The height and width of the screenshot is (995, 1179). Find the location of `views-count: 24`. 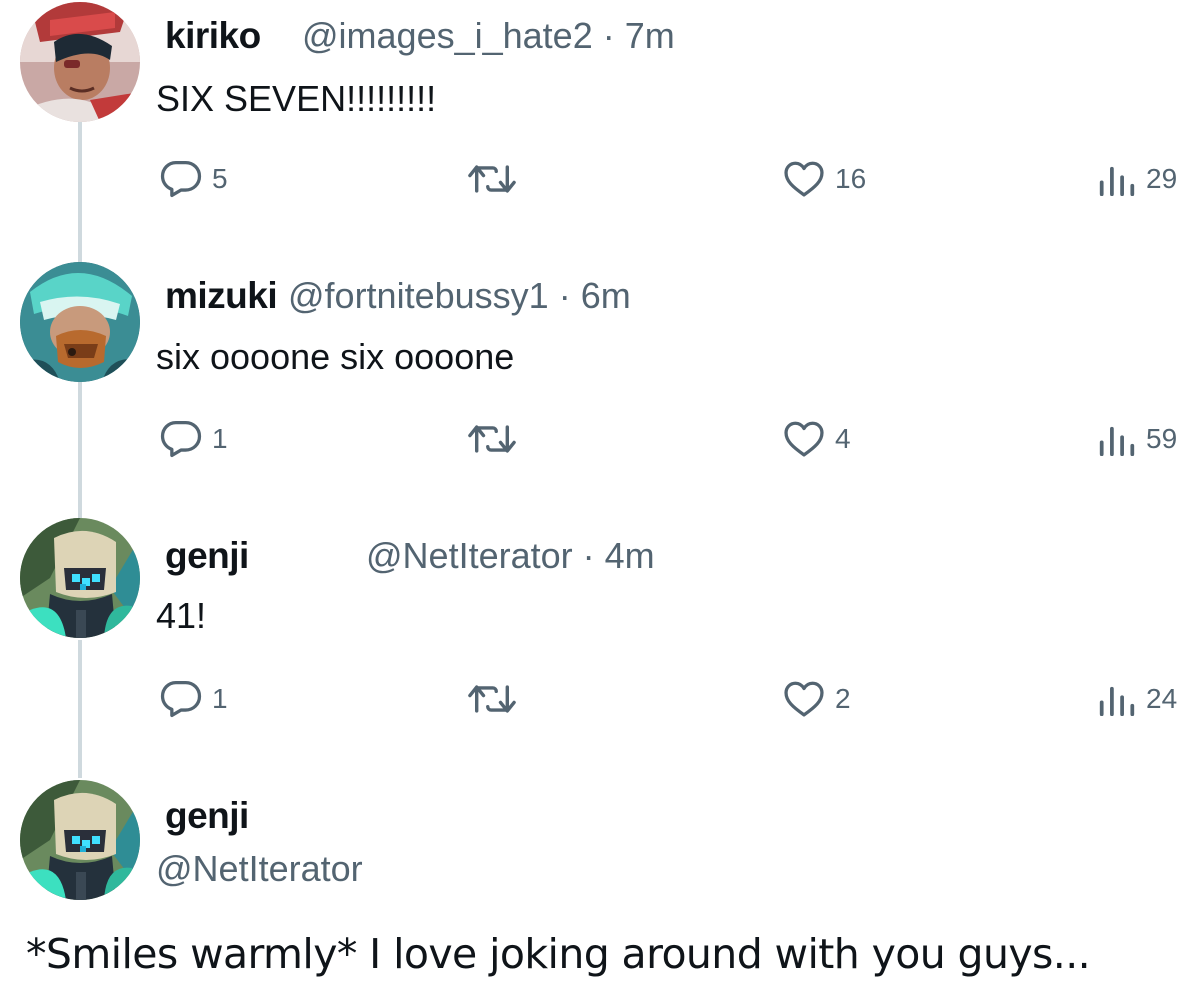

views-count: 24 is located at coordinates (1162, 698).